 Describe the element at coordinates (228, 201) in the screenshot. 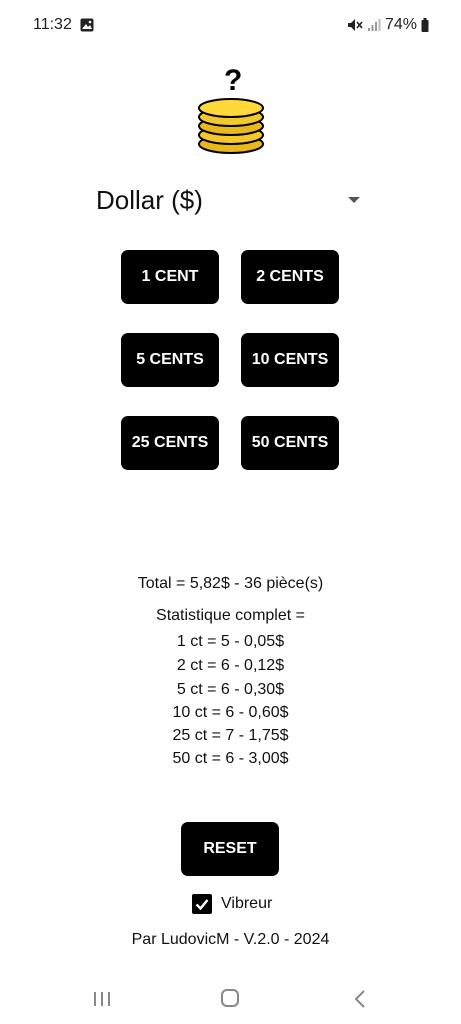

I see `currency-select: Dollar ($)` at that location.